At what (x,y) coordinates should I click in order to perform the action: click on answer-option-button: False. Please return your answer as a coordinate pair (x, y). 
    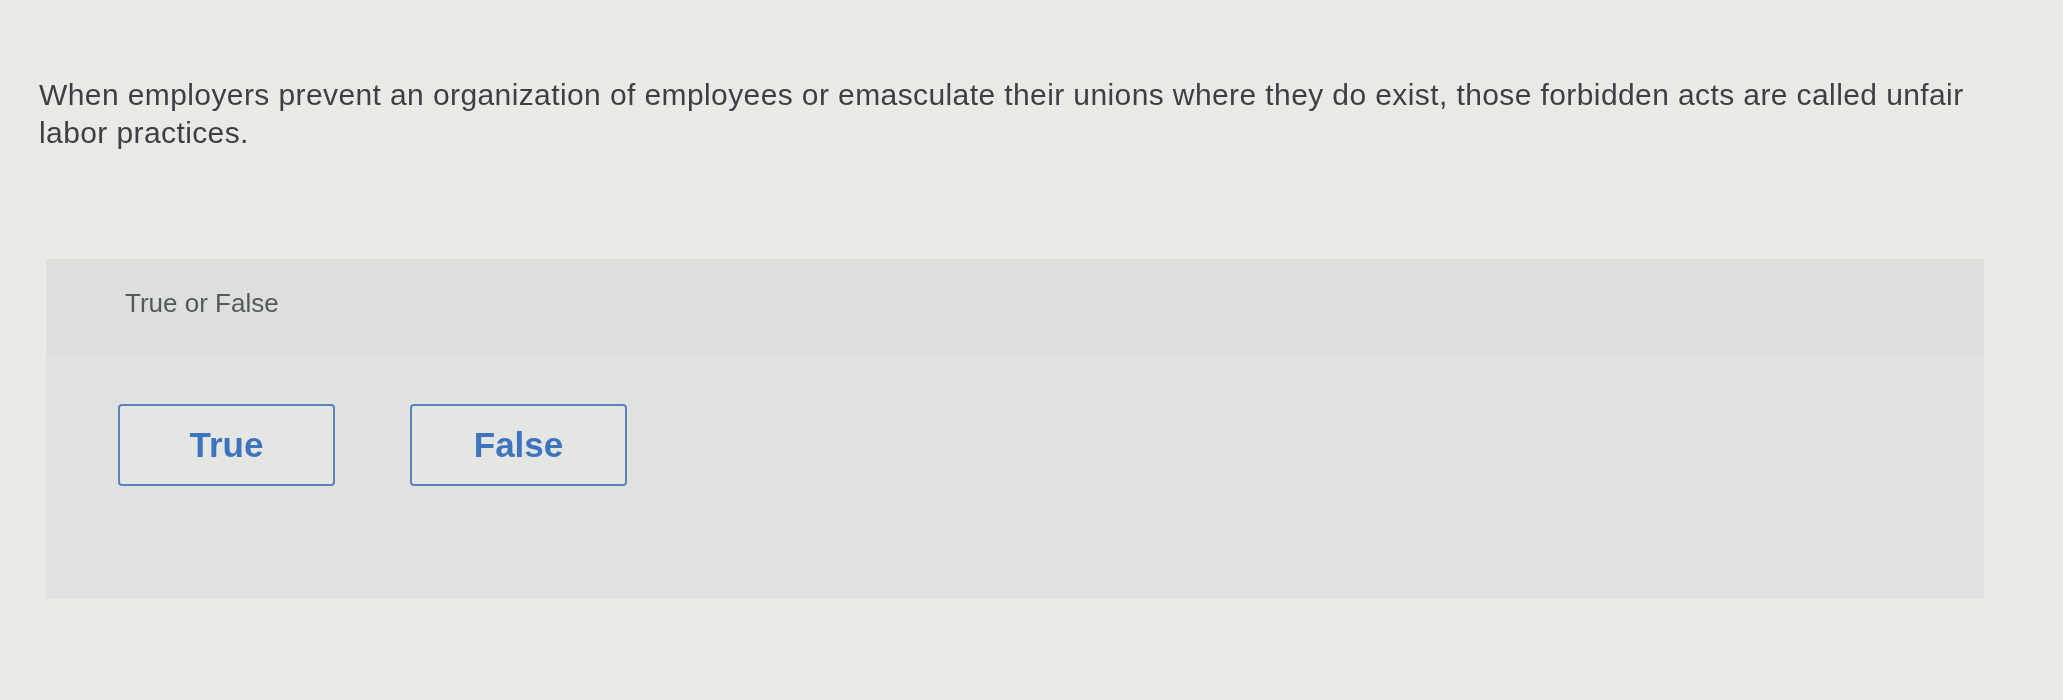
    Looking at the image, I should click on (518, 445).